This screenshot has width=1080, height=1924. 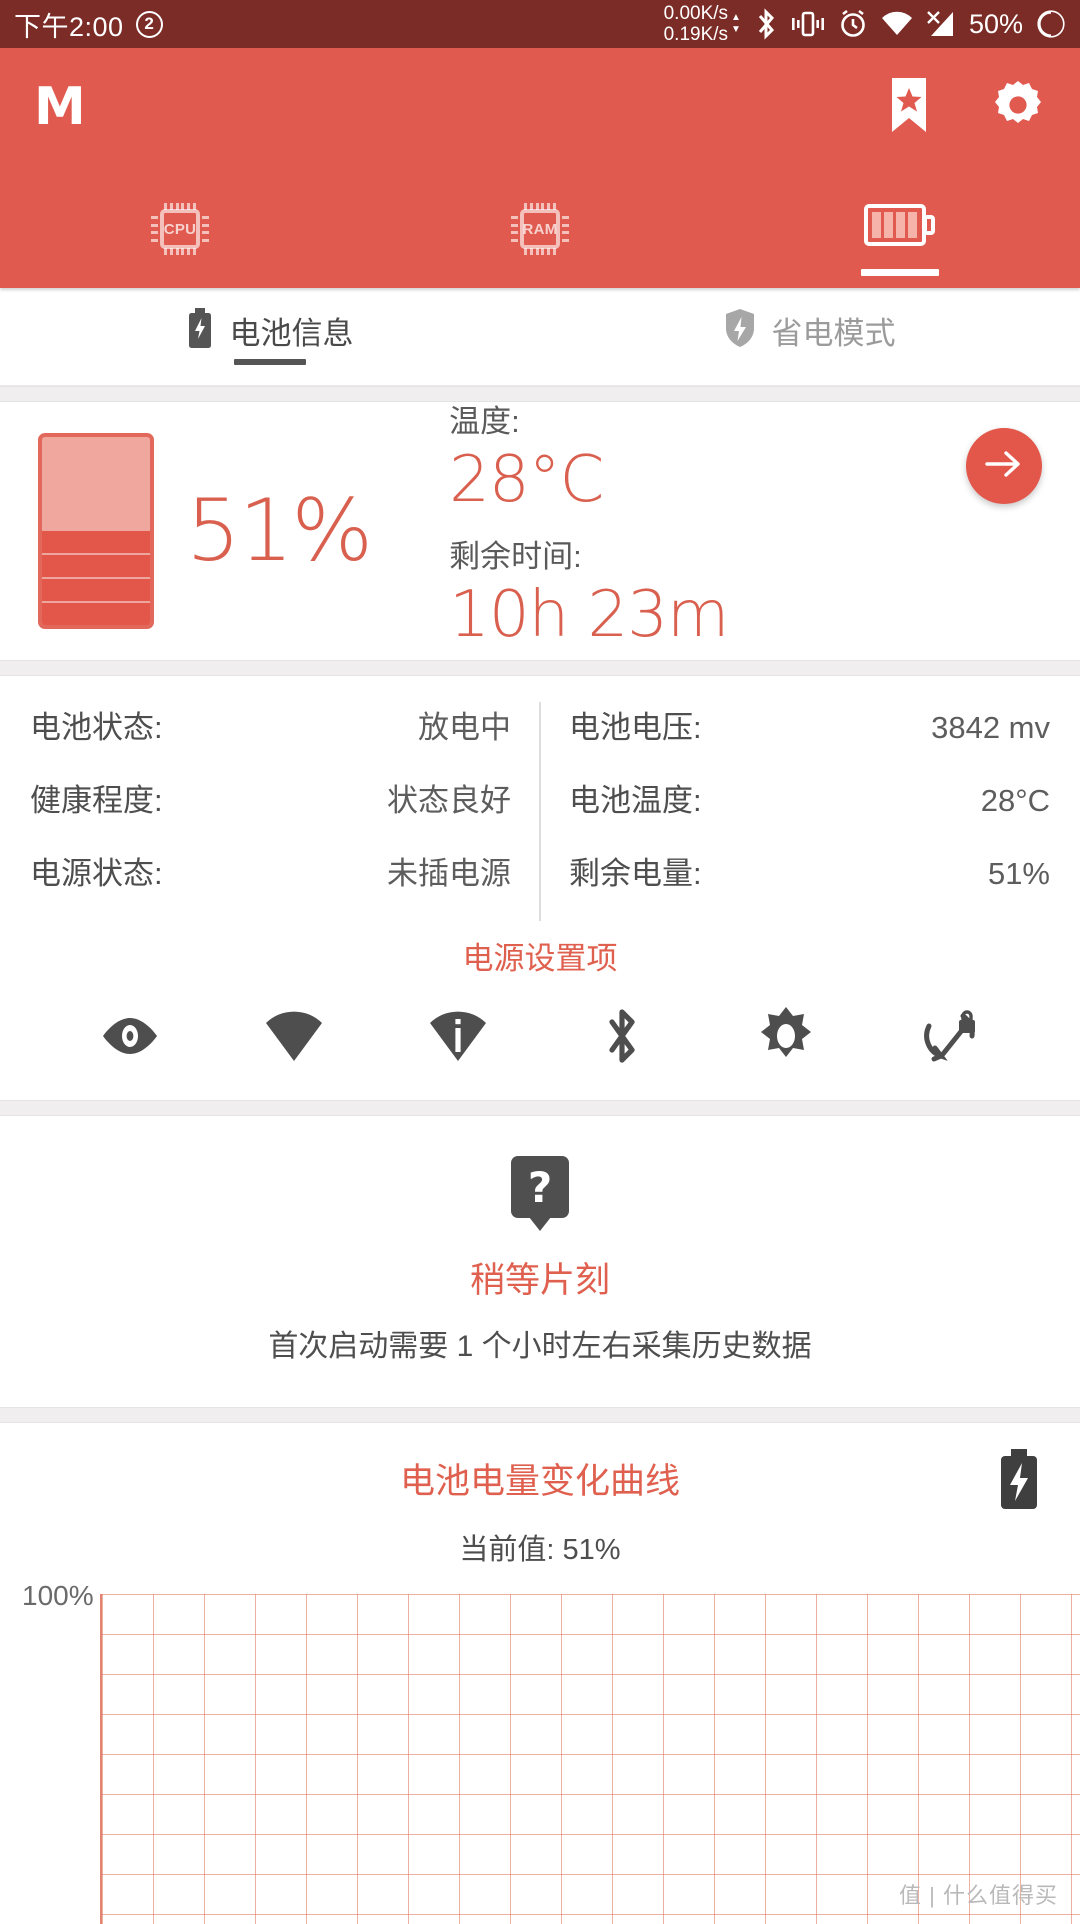 I want to click on sub-tab-bar: 电池信息 省电模式, so click(x=540, y=337).